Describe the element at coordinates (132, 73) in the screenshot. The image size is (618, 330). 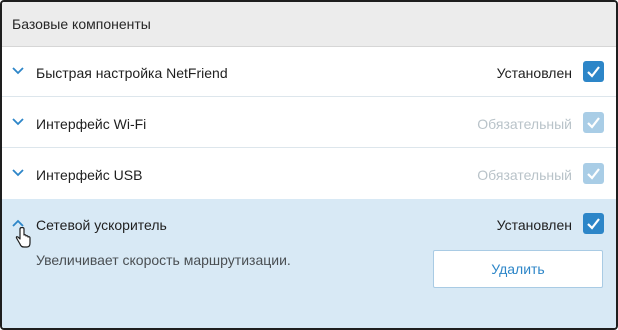
I see `component-name: Быстрая настройка NetFriend` at that location.